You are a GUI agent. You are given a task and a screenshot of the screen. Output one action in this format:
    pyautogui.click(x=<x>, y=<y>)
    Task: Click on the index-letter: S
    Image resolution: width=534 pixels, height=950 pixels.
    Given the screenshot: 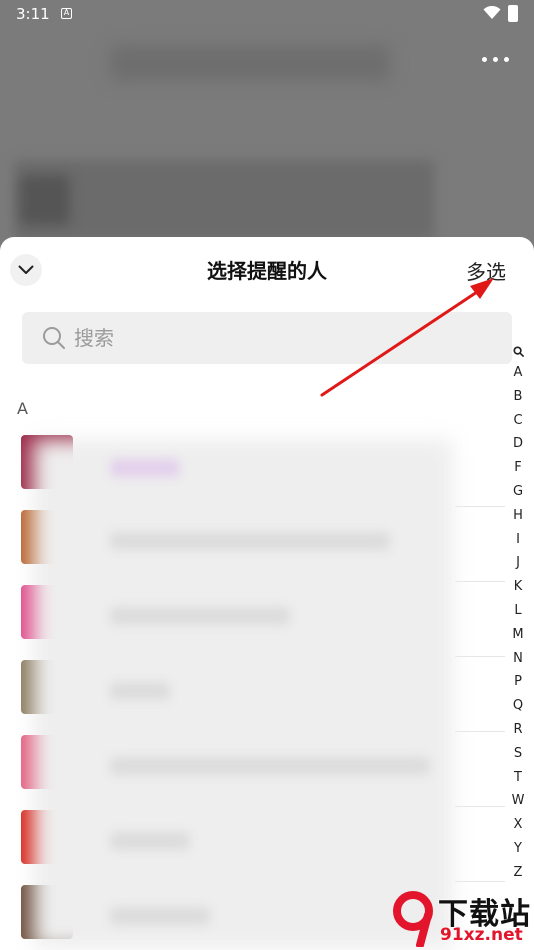 What is the action you would take?
    pyautogui.click(x=518, y=754)
    